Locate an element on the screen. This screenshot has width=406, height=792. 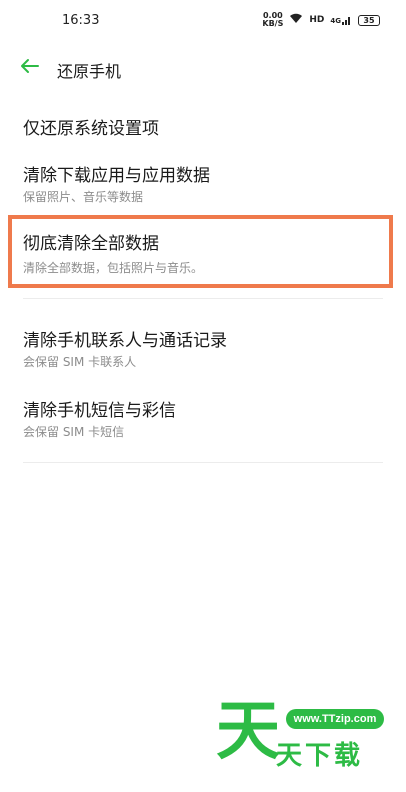
option-title: 彻底清除全部数据 is located at coordinates (91, 244).